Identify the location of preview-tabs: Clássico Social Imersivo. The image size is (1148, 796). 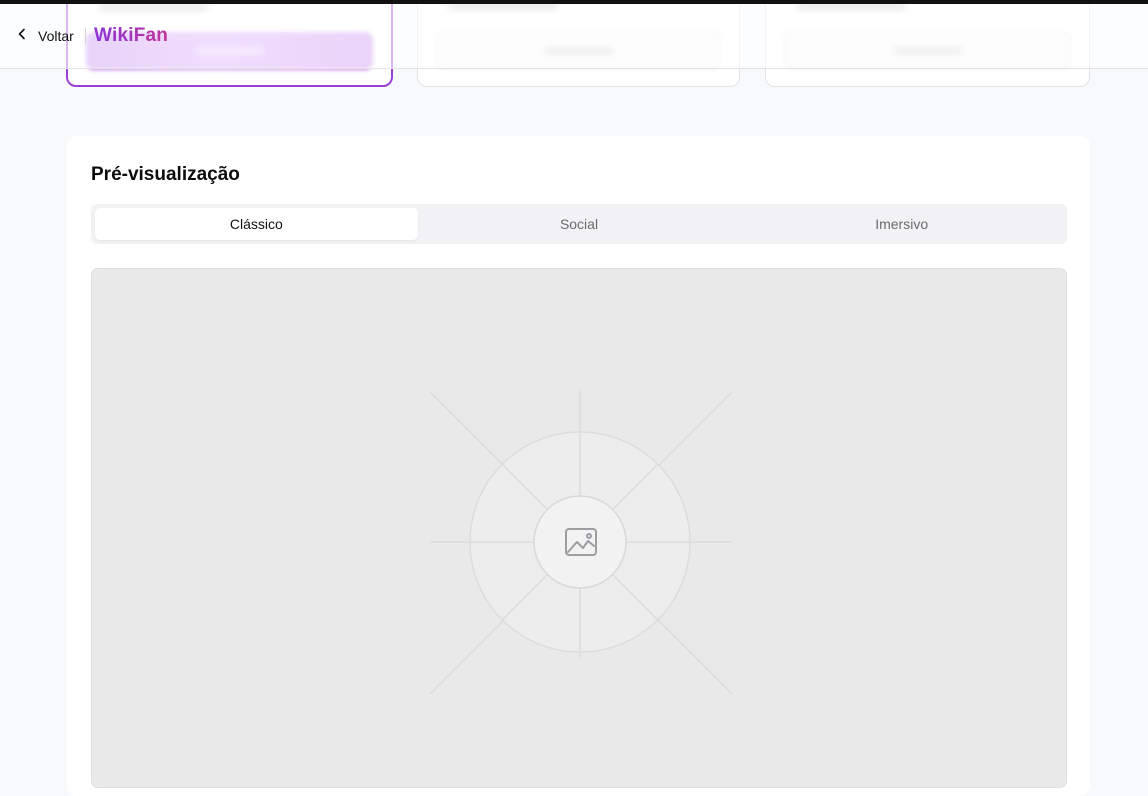
(579, 224).